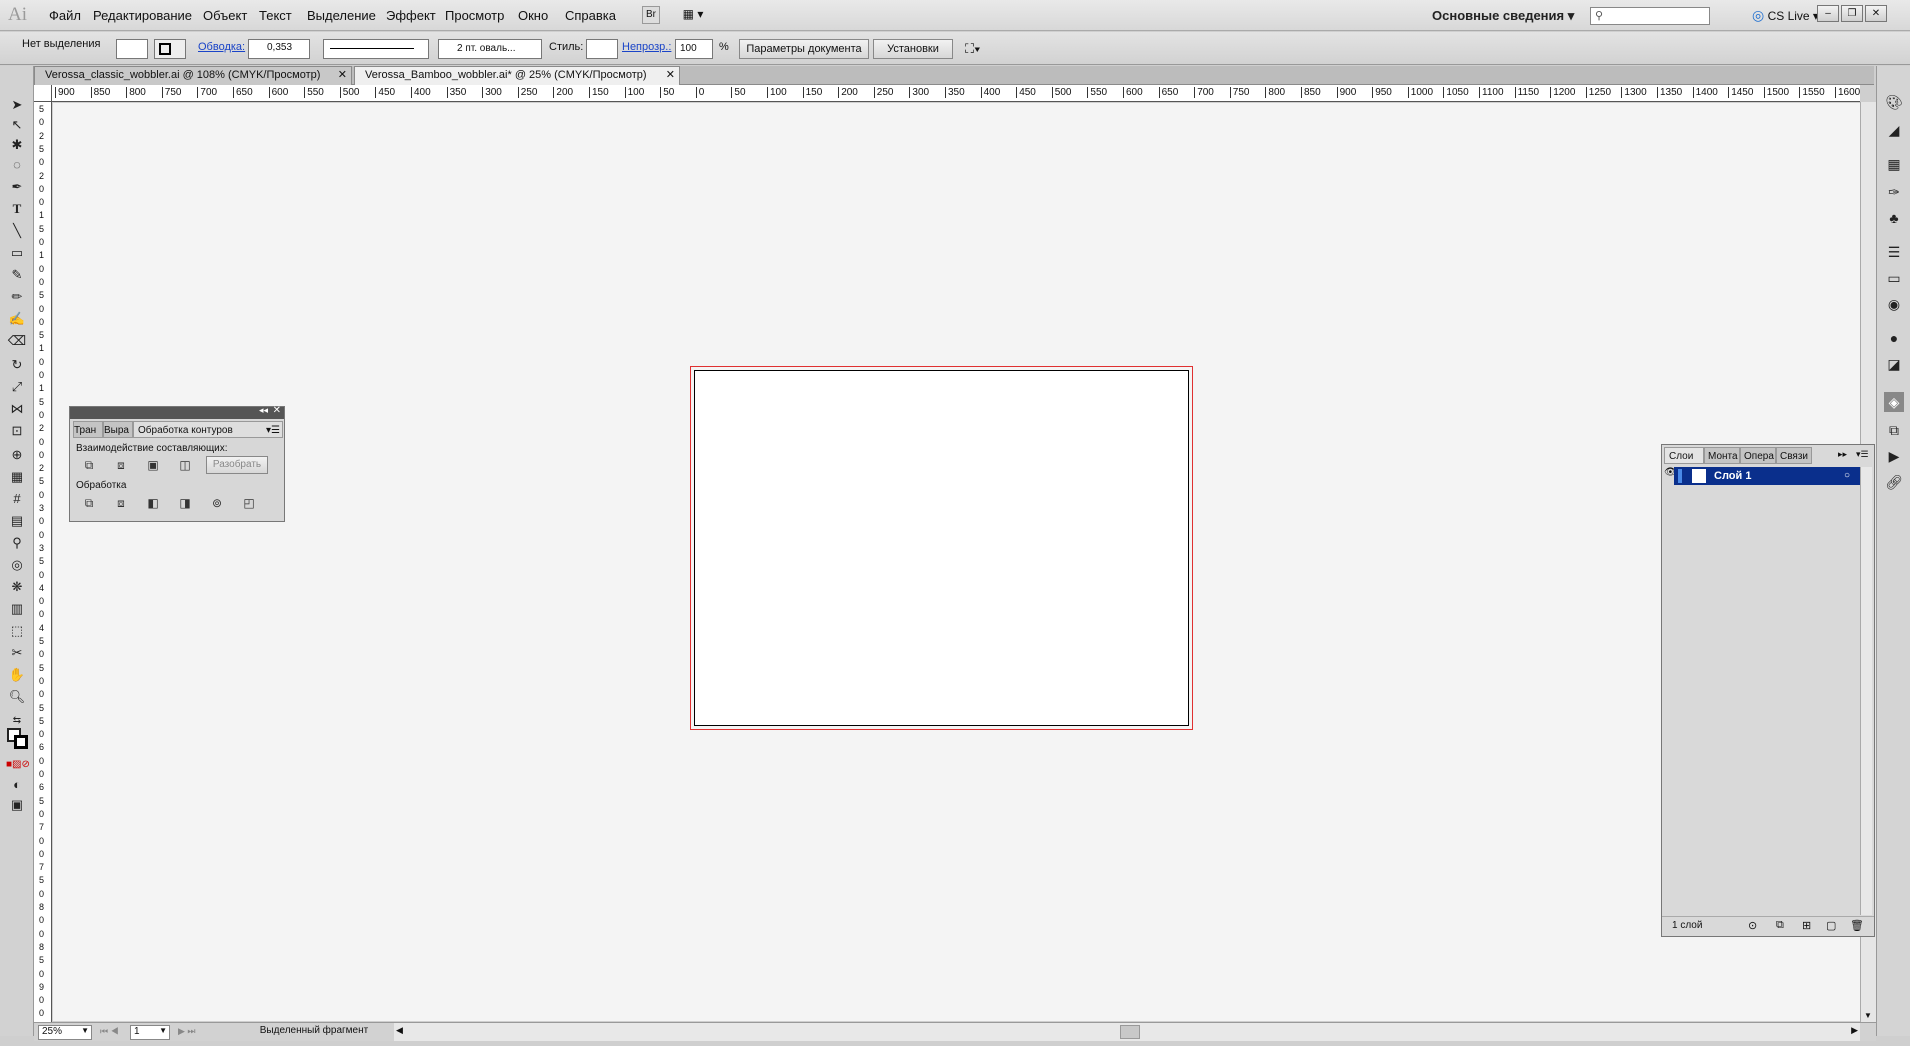 Image resolution: width=1910 pixels, height=1046 pixels. Describe the element at coordinates (17, 785) in the screenshot. I see `draw-mode-icon: ◐` at that location.